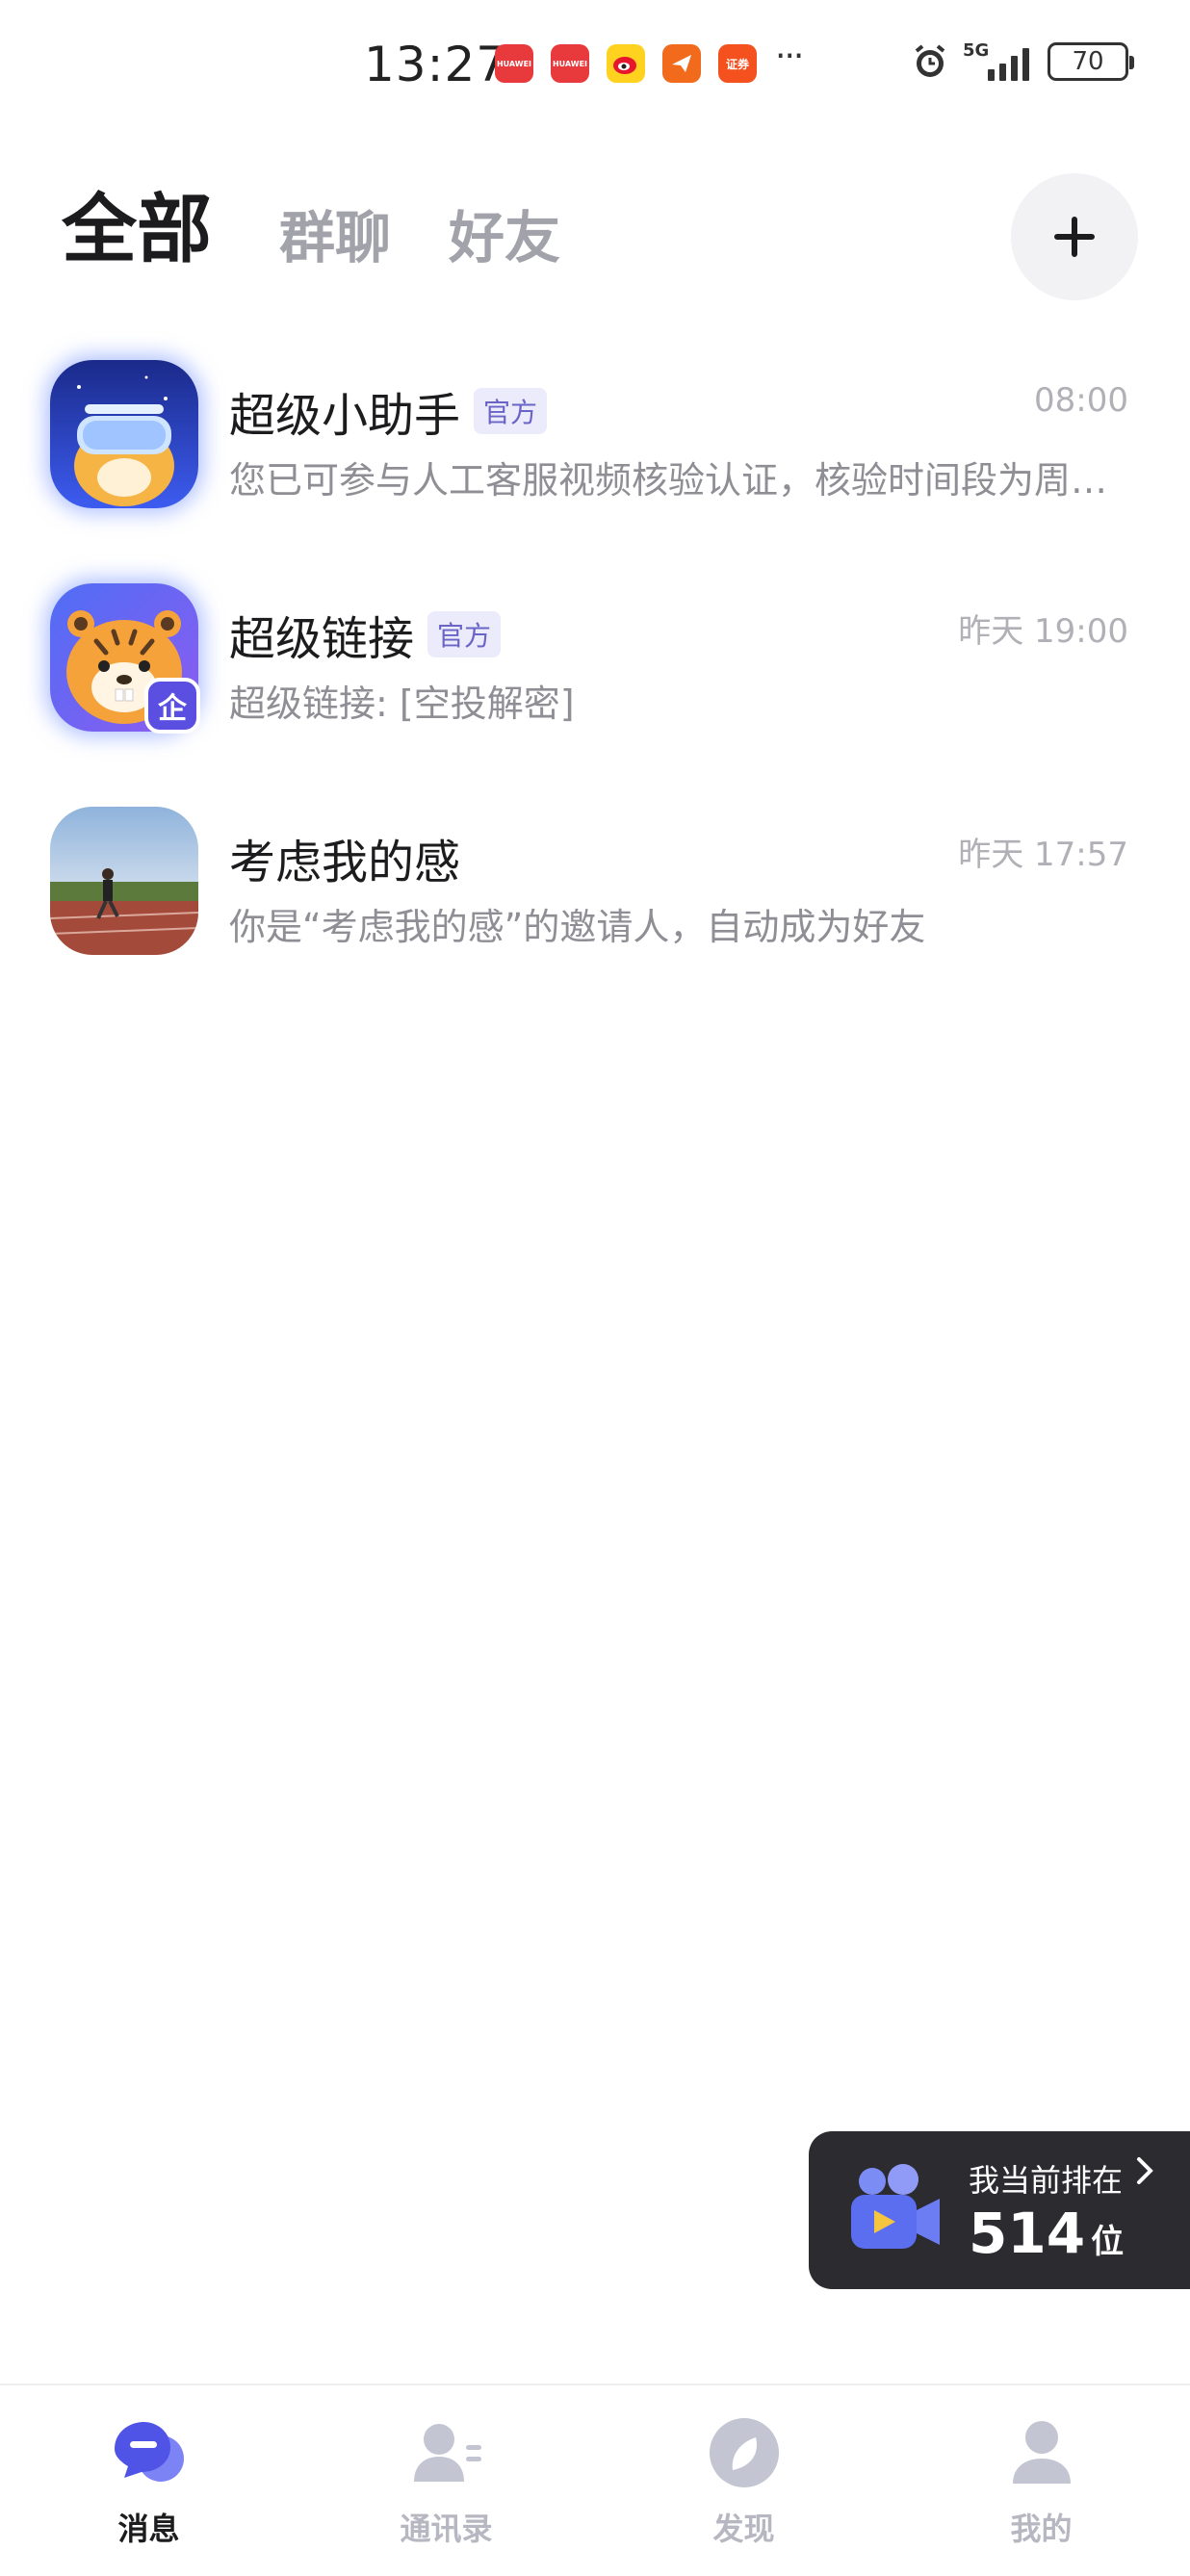 The width and height of the screenshot is (1190, 2576). I want to click on chat-name: 超级小助手 官方, so click(389, 411).